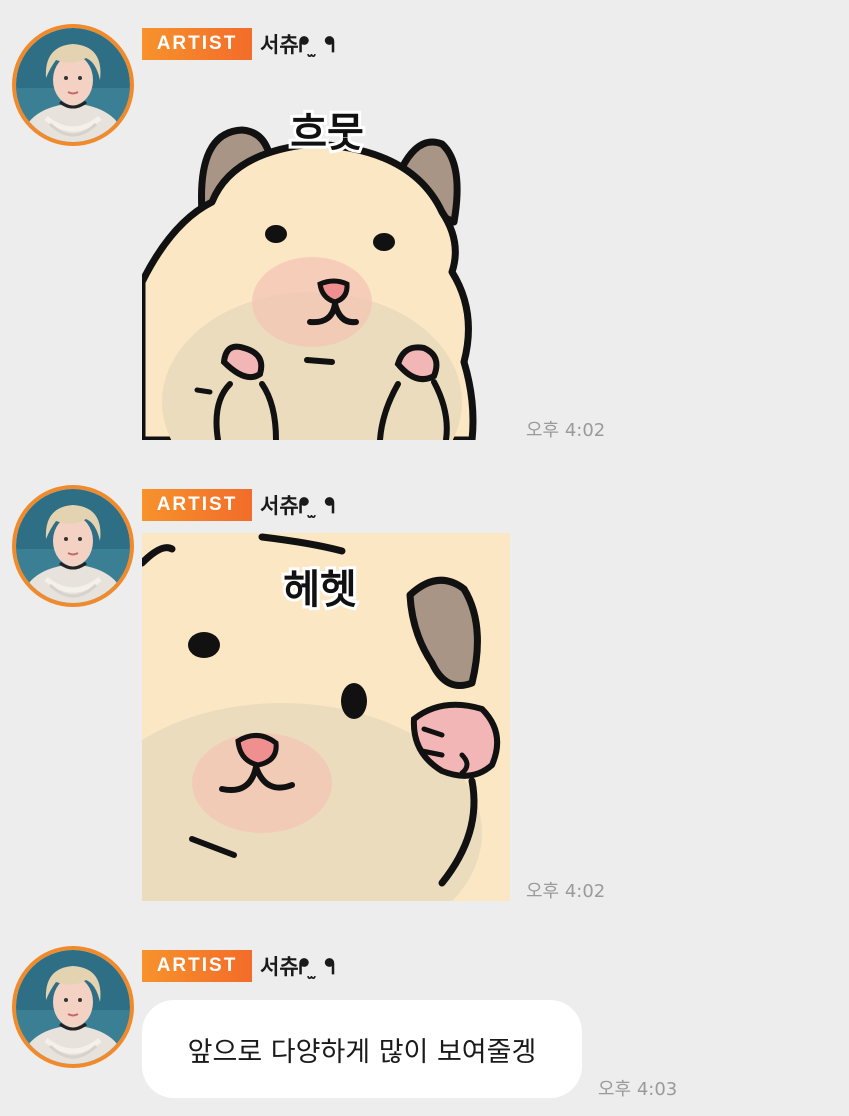 Image resolution: width=849 pixels, height=1116 pixels. What do you see at coordinates (312, 256) in the screenshot?
I see `hamster-sticker: 흐뭇` at bounding box center [312, 256].